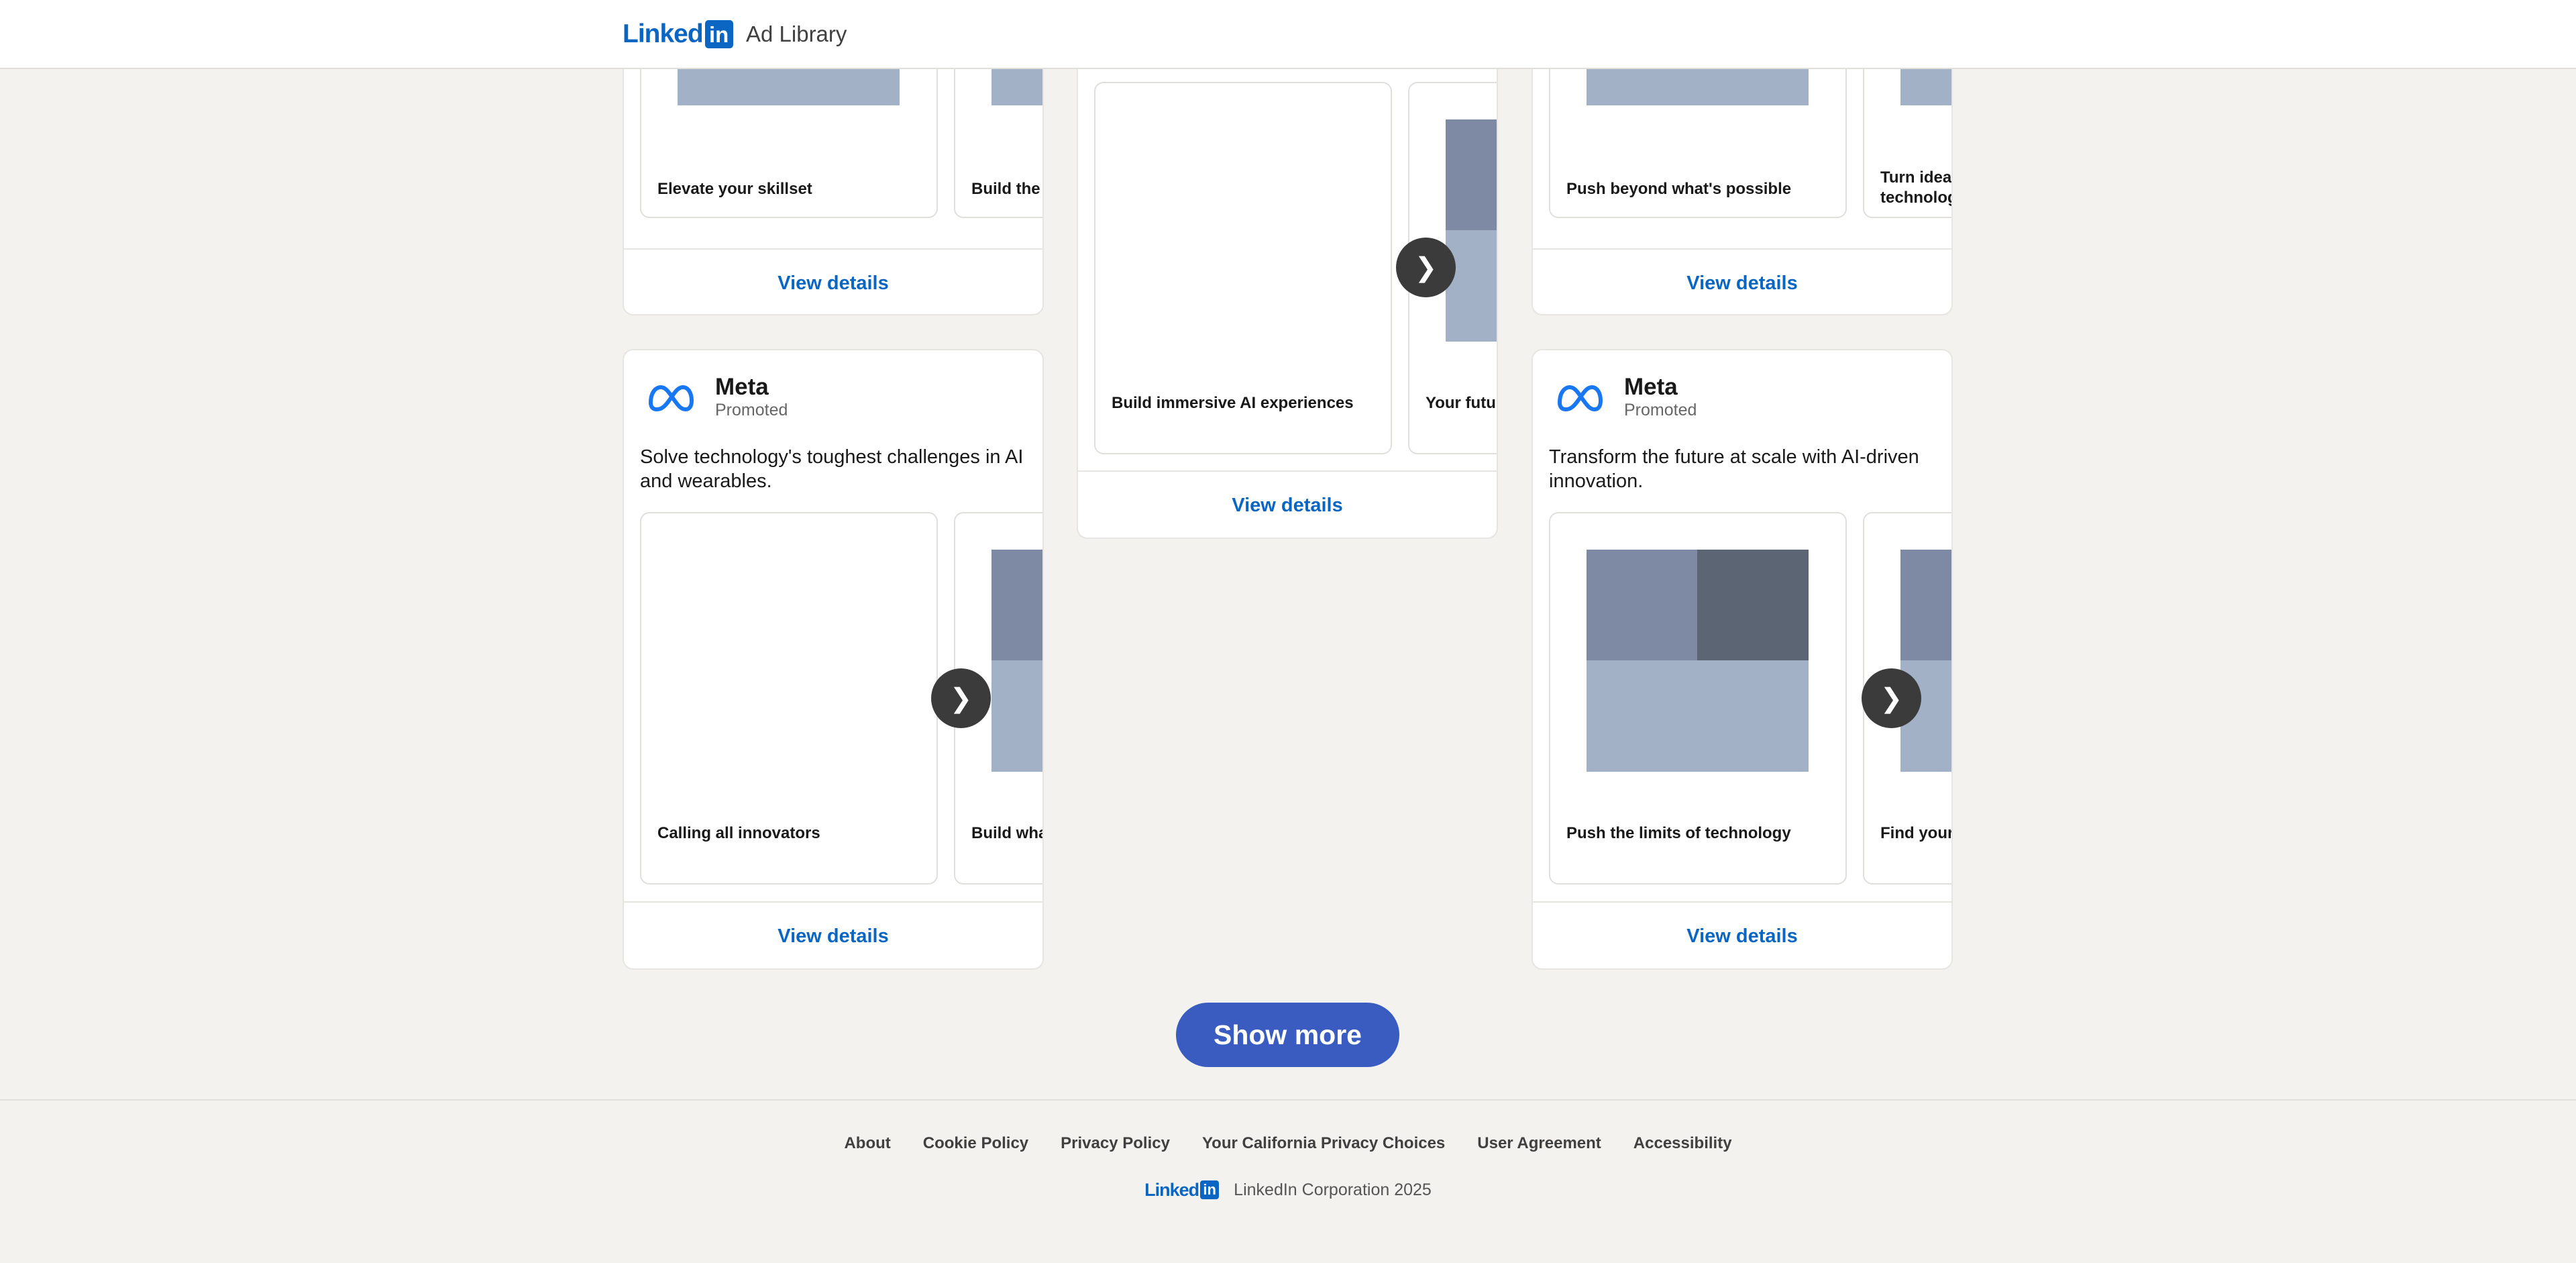 Image resolution: width=2576 pixels, height=1263 pixels. I want to click on slide-title: Build the, so click(1005, 189).